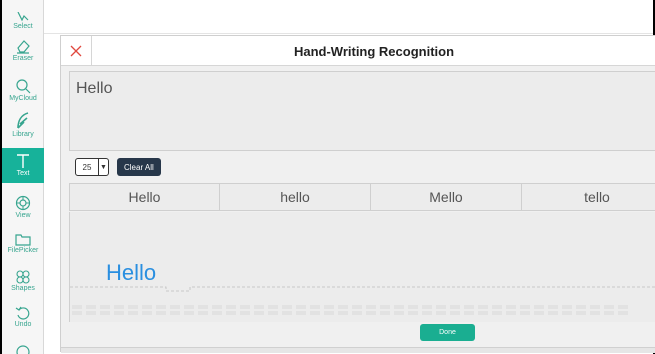  What do you see at coordinates (348, 17) in the screenshot?
I see `top-toolbar` at bounding box center [348, 17].